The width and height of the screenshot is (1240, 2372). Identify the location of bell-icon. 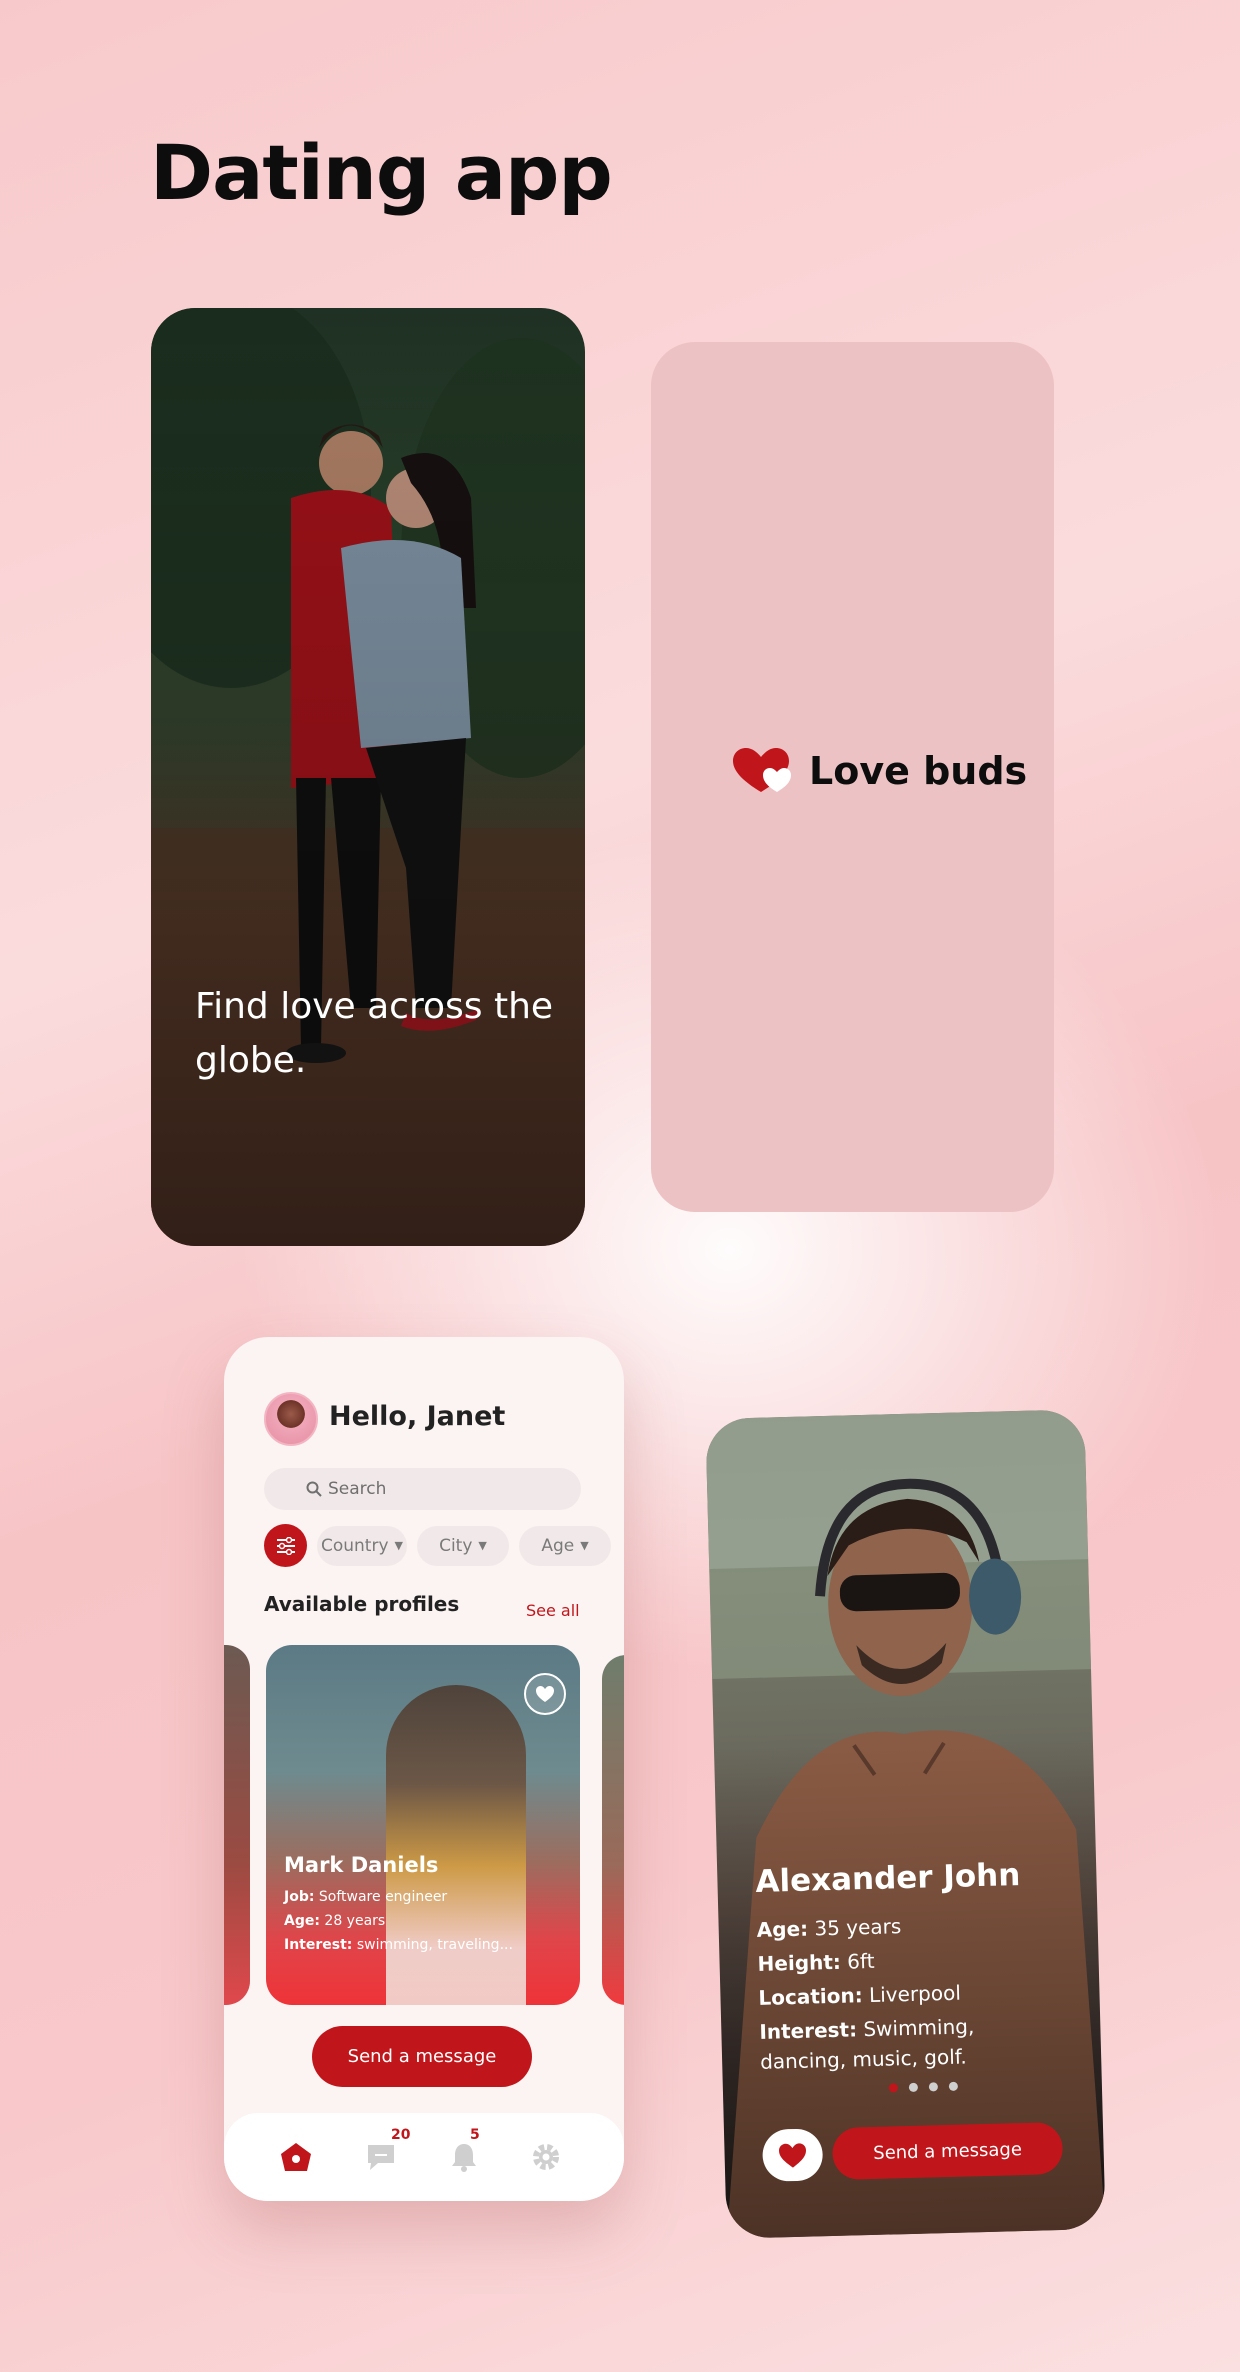
(464, 2158).